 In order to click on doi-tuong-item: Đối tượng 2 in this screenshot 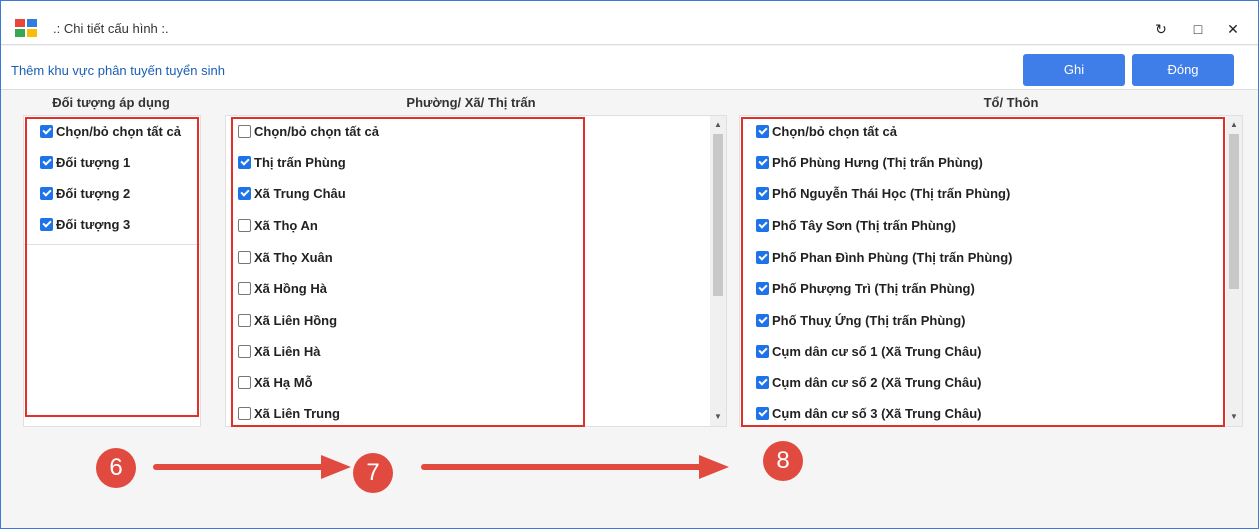, I will do `click(85, 193)`.